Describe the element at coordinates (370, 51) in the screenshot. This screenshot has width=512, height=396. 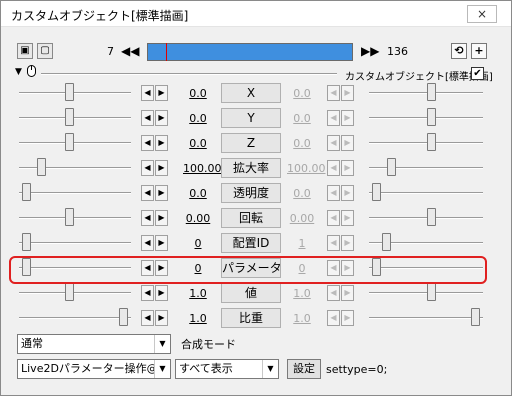
I see `next-keyframe-button: ▶▶` at that location.